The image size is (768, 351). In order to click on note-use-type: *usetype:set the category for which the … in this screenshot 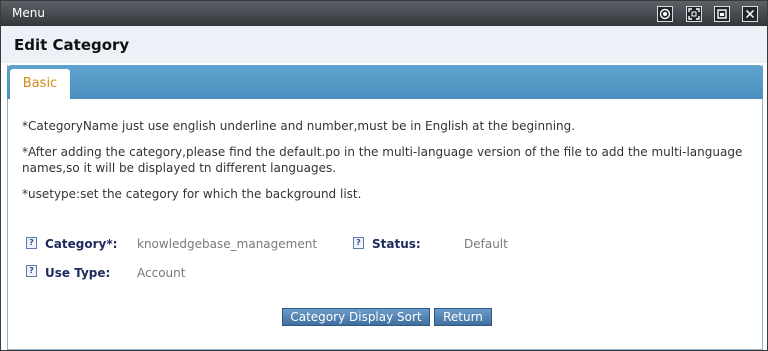, I will do `click(192, 194)`.